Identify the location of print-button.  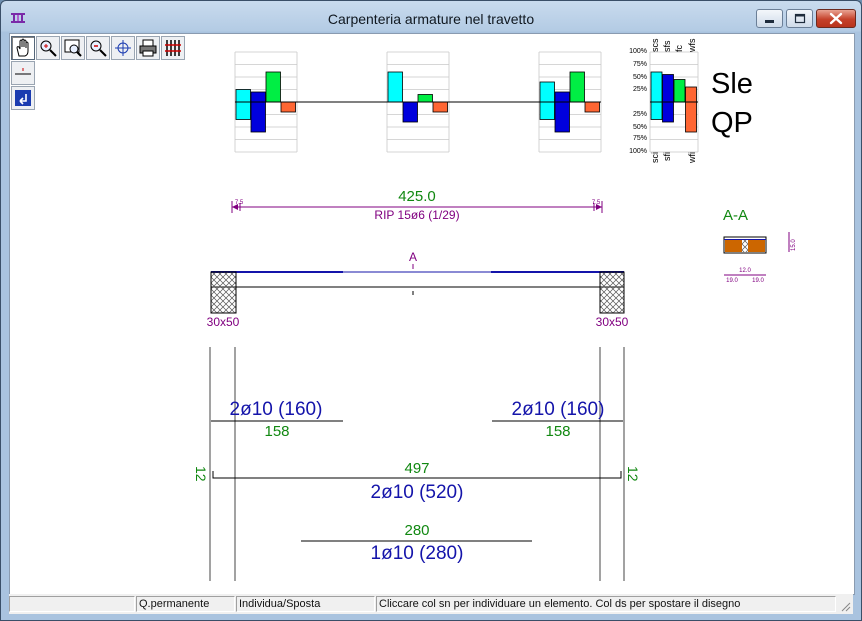
(148, 48).